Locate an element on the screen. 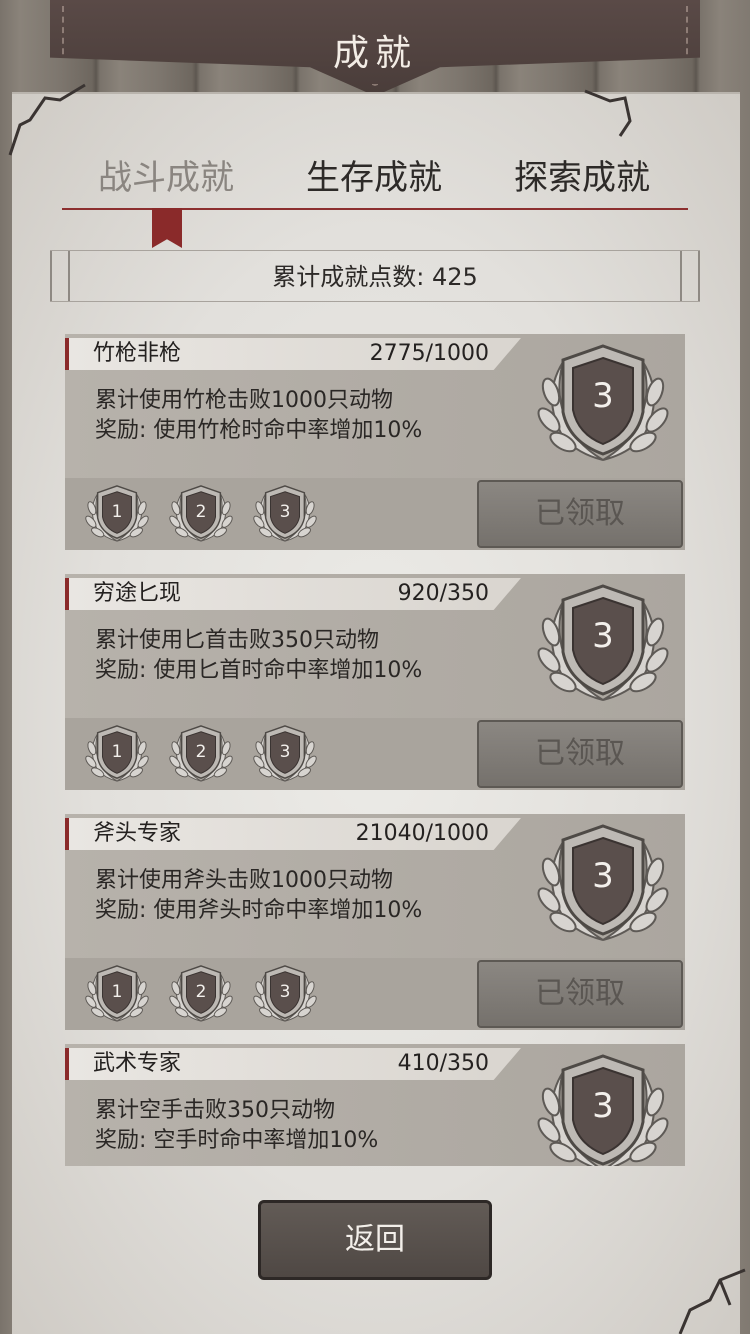  achievement-name: 穷途匕现 is located at coordinates (137, 593).